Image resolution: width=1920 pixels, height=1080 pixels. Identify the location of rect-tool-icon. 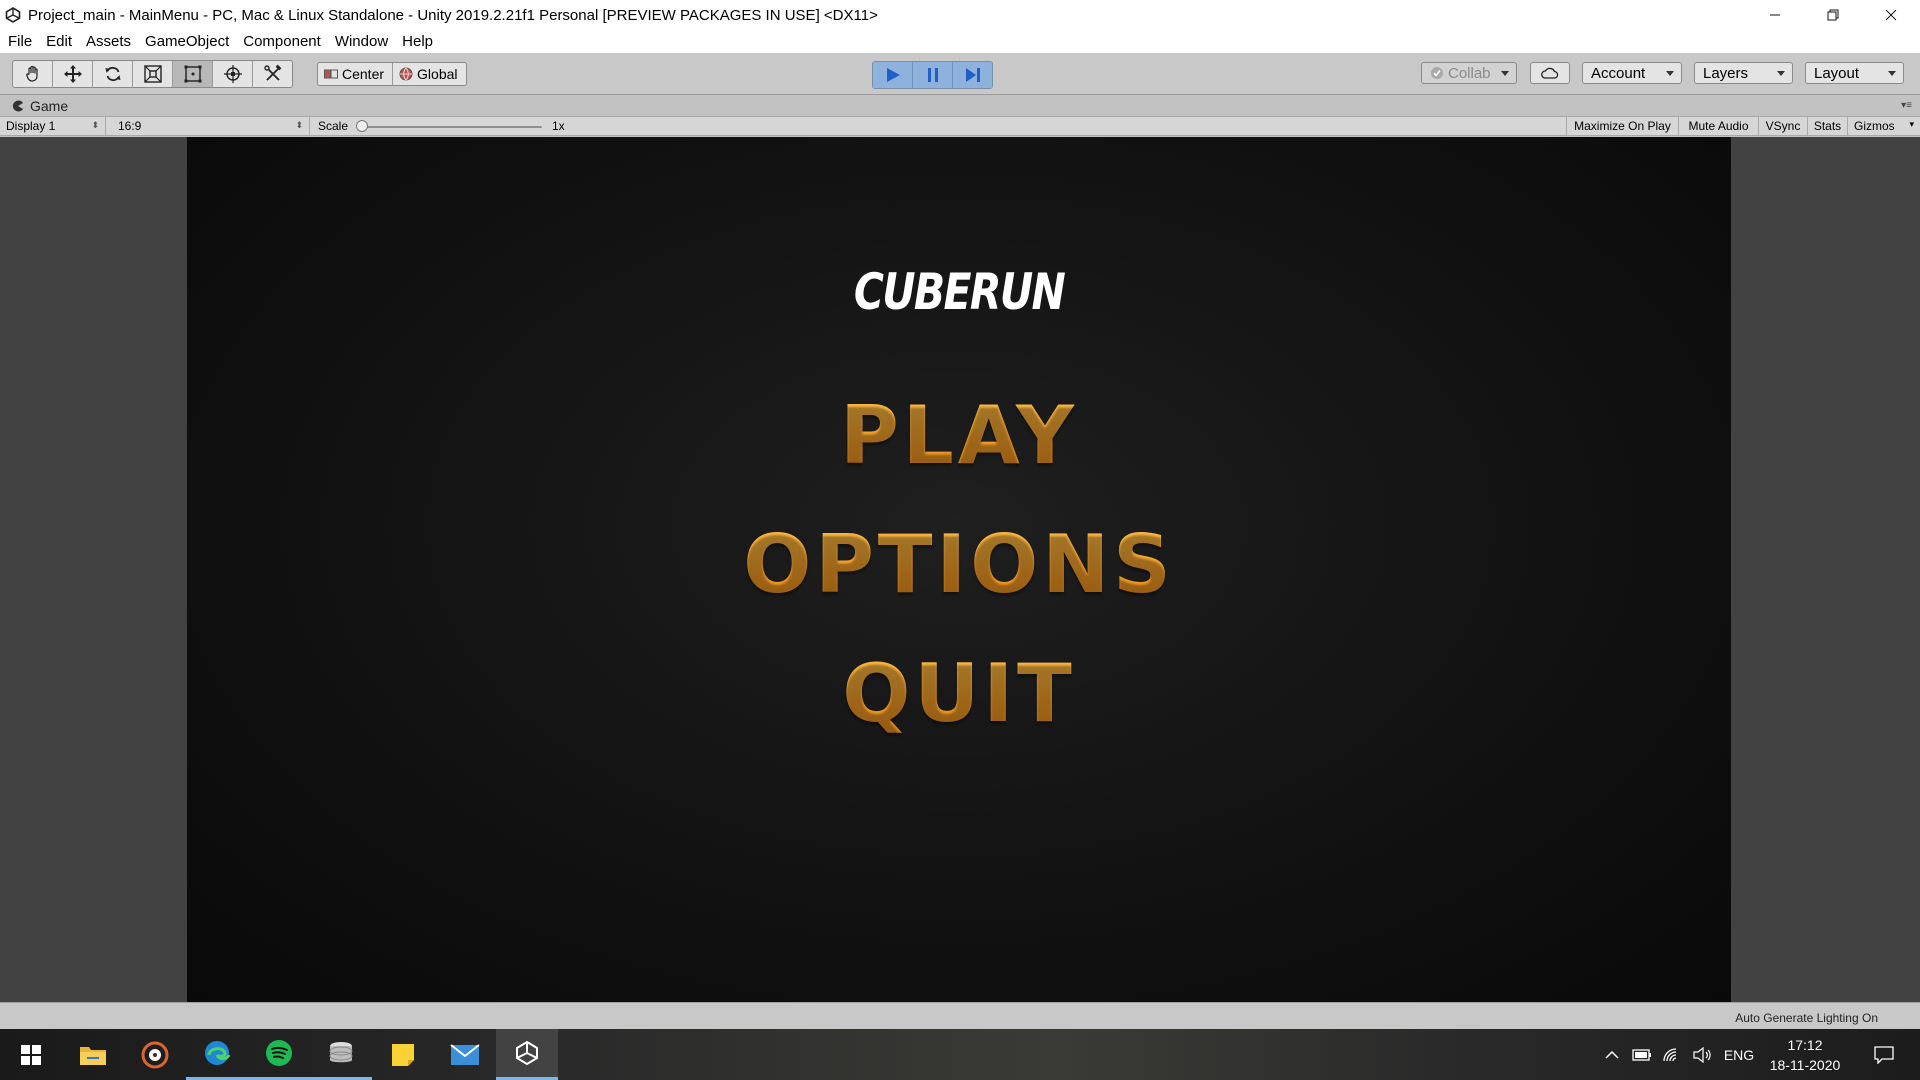
(192, 74).